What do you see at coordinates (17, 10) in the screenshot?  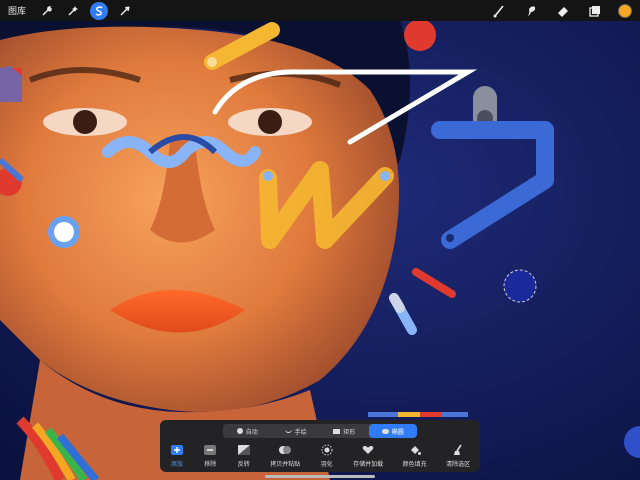 I see `gallery-button: 图库` at bounding box center [17, 10].